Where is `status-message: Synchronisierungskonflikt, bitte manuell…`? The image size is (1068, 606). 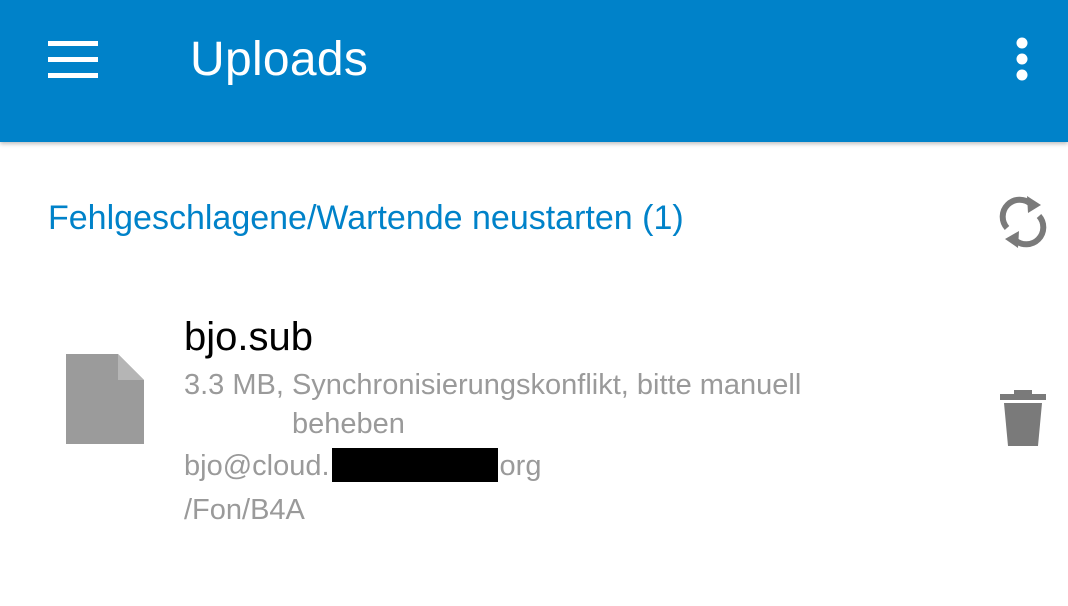 status-message: Synchronisierungskonflikt, bitte manuell… is located at coordinates (546, 404).